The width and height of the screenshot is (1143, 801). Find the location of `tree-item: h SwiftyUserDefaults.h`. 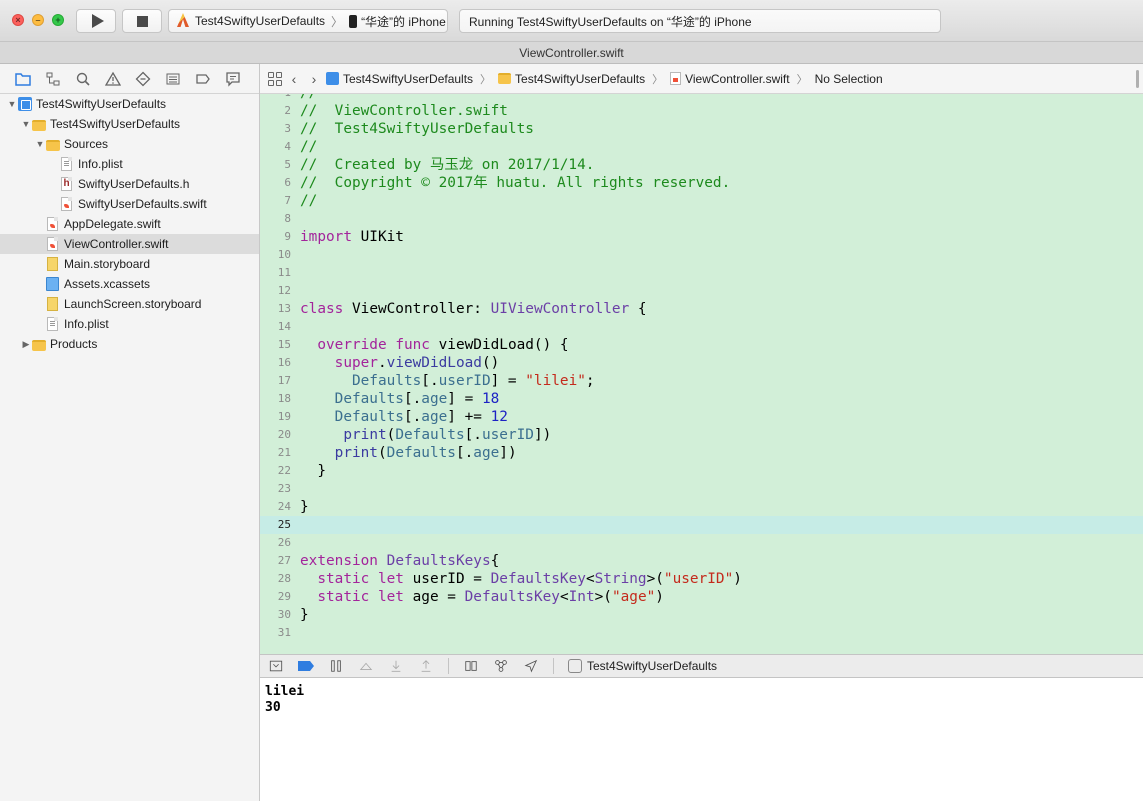

tree-item: h SwiftyUserDefaults.h is located at coordinates (129, 184).